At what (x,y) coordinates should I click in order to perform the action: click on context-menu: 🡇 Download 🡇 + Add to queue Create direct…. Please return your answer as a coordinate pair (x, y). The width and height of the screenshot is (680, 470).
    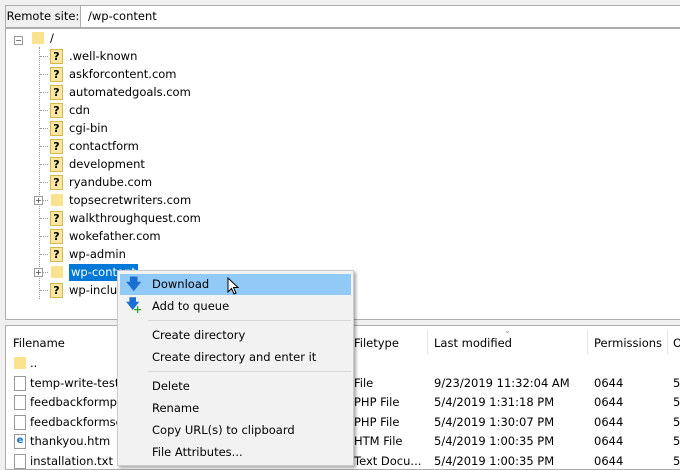
    Looking at the image, I should click on (235, 368).